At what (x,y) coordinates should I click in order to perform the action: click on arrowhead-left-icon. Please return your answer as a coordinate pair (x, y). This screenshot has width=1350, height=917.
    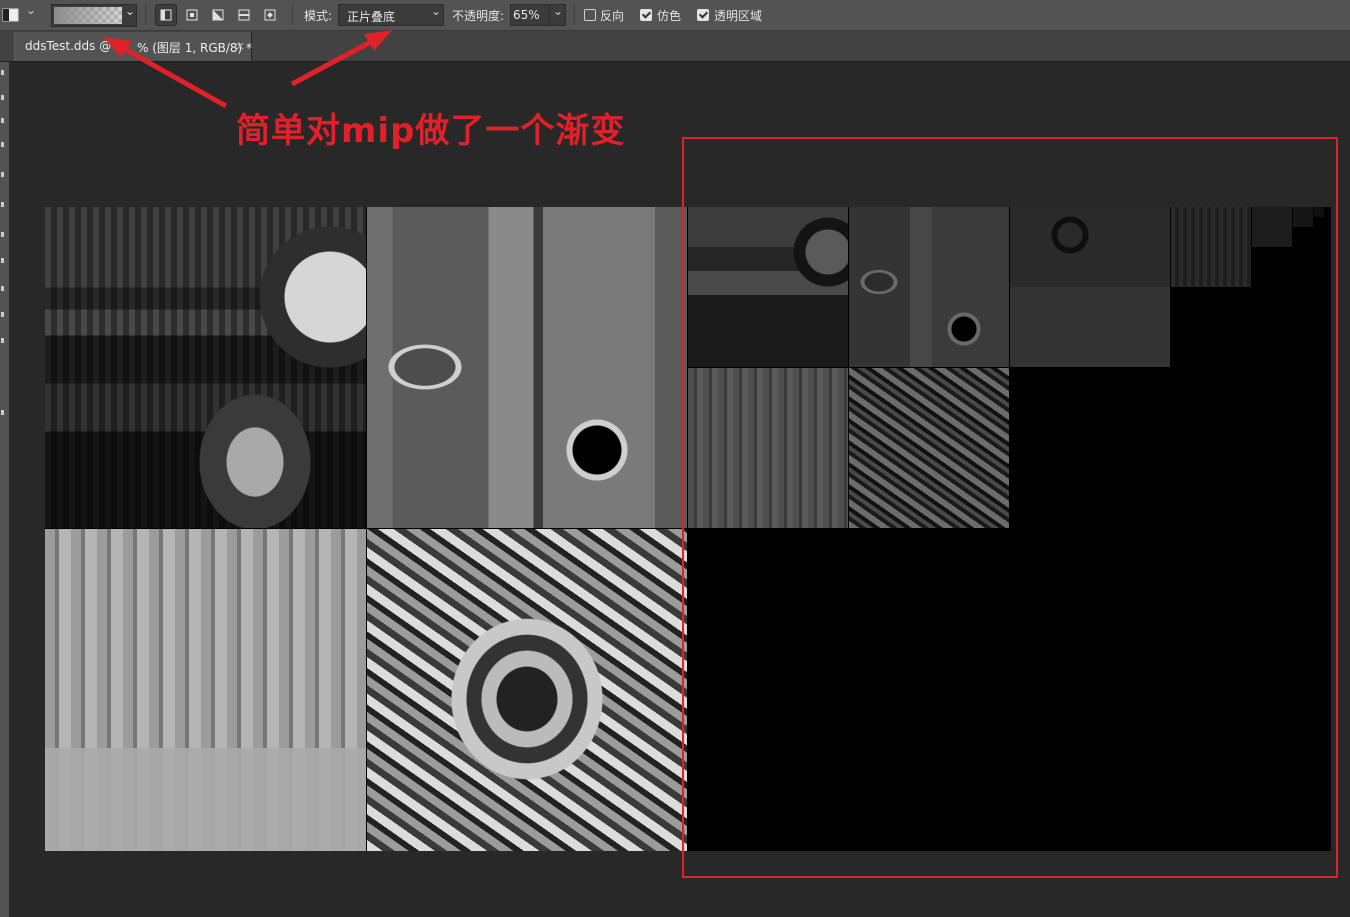
    Looking at the image, I should click on (117, 47).